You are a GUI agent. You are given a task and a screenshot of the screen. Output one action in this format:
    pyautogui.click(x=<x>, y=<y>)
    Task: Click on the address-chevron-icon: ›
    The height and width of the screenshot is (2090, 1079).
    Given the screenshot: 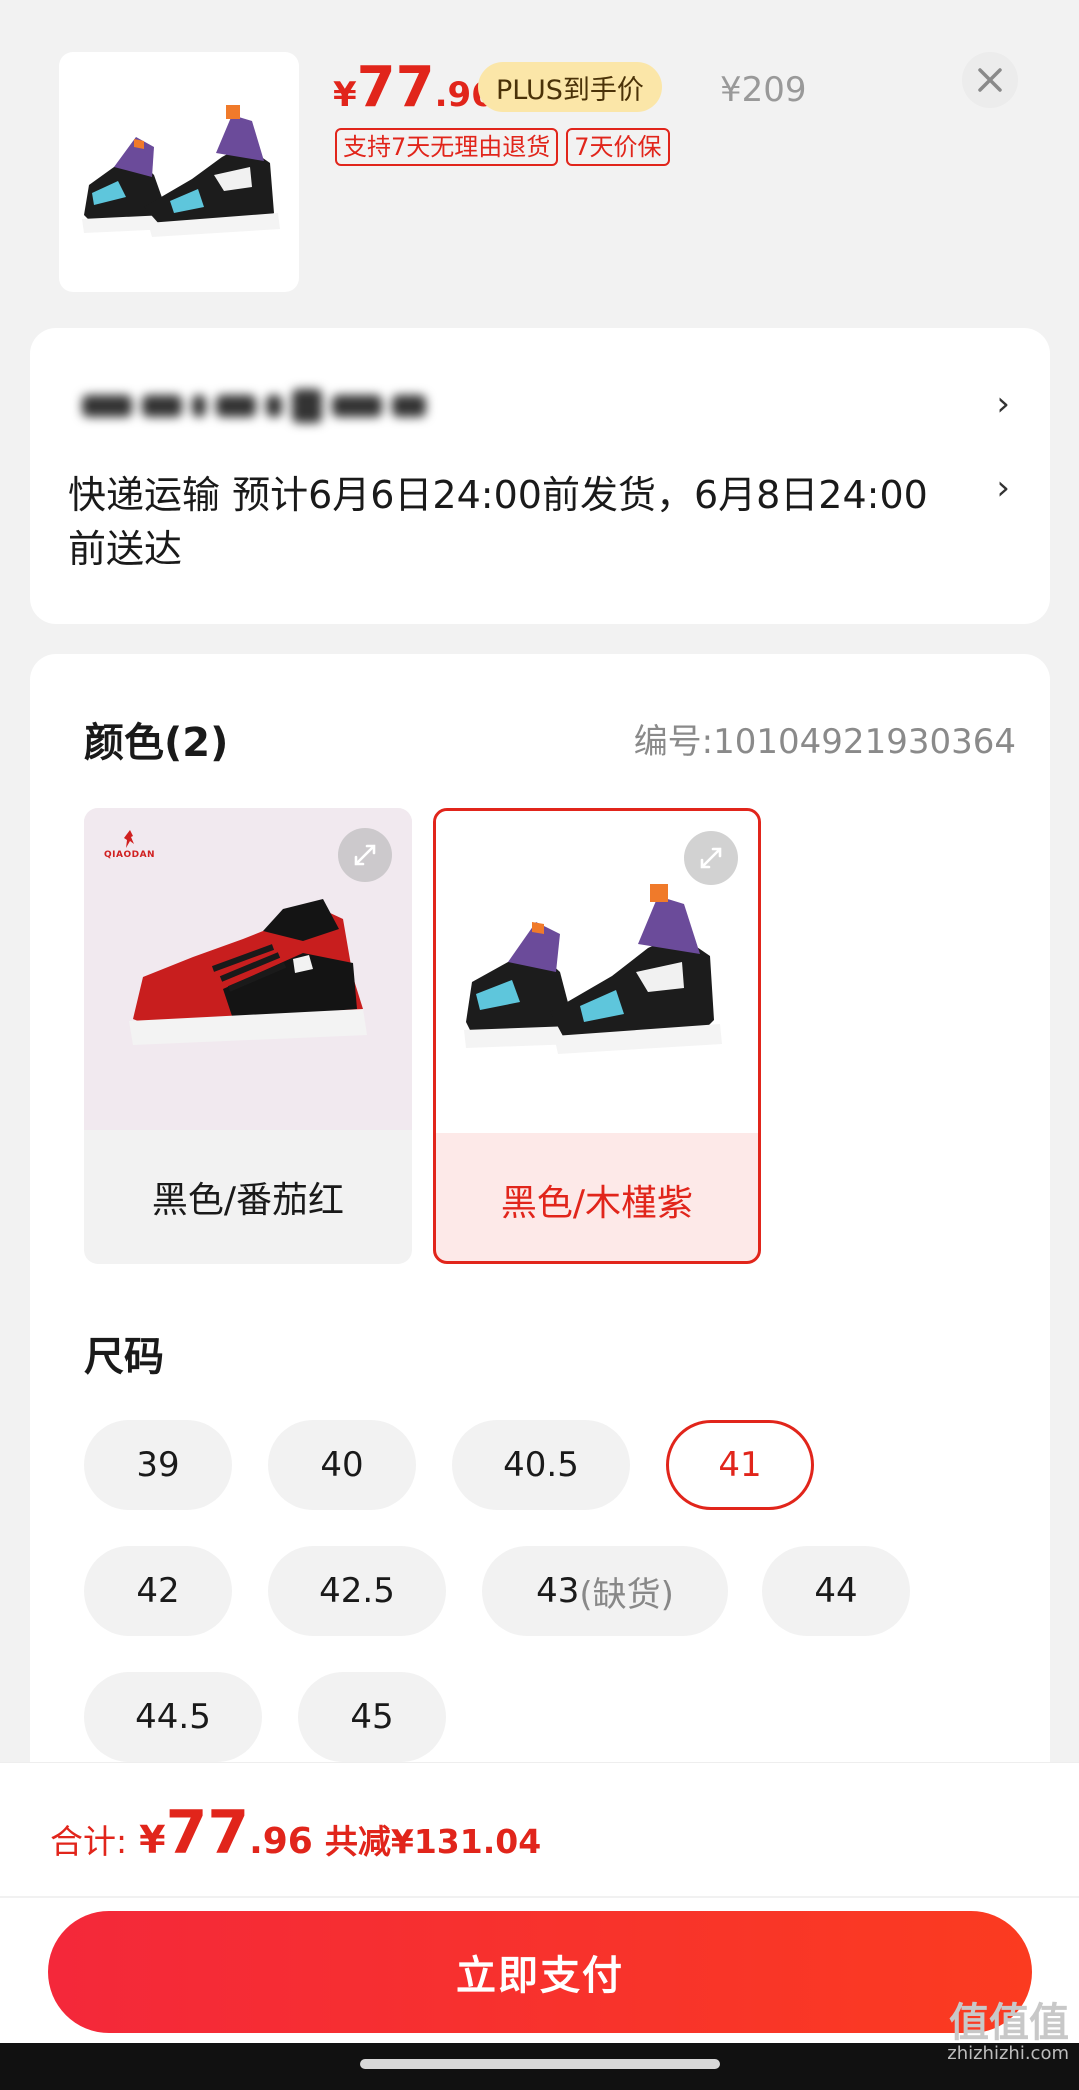 What is the action you would take?
    pyautogui.click(x=1003, y=404)
    